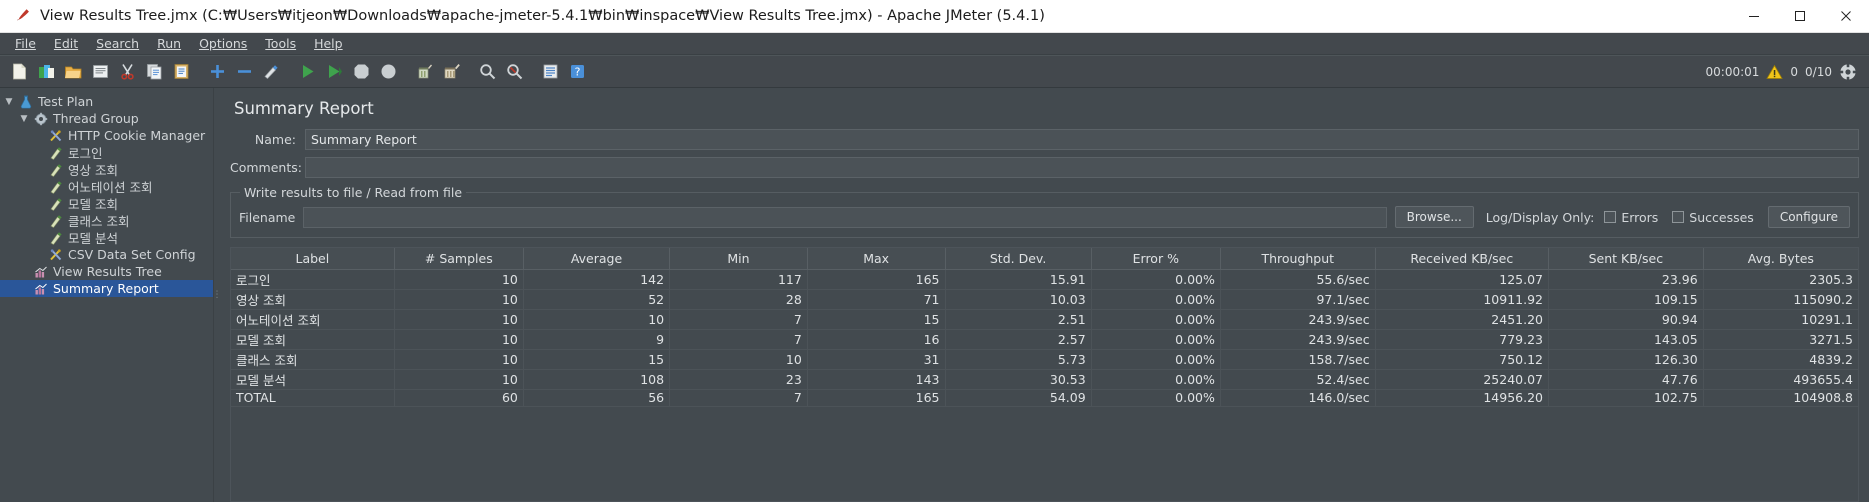  I want to click on menu-search: Search, so click(117, 43).